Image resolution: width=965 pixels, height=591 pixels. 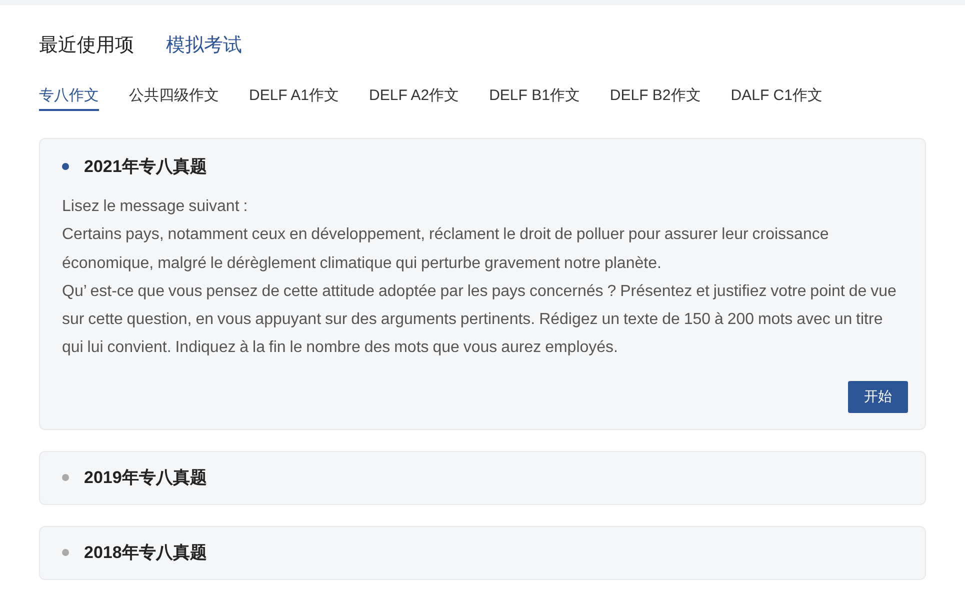 I want to click on exam-title: 2019年专八真题, so click(x=145, y=478).